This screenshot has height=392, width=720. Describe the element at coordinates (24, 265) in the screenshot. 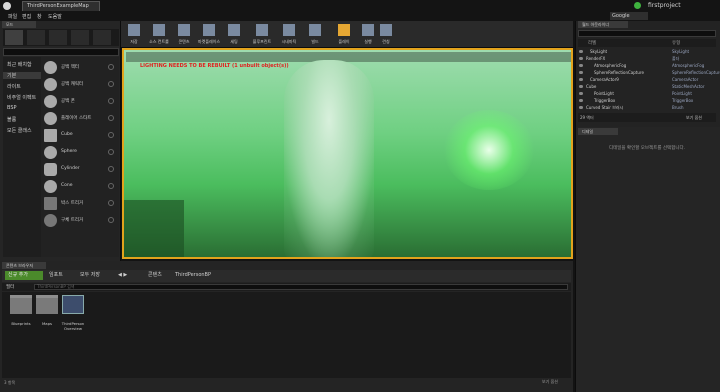

I see `content-browser-tab: 콘텐츠 브라우저` at that location.